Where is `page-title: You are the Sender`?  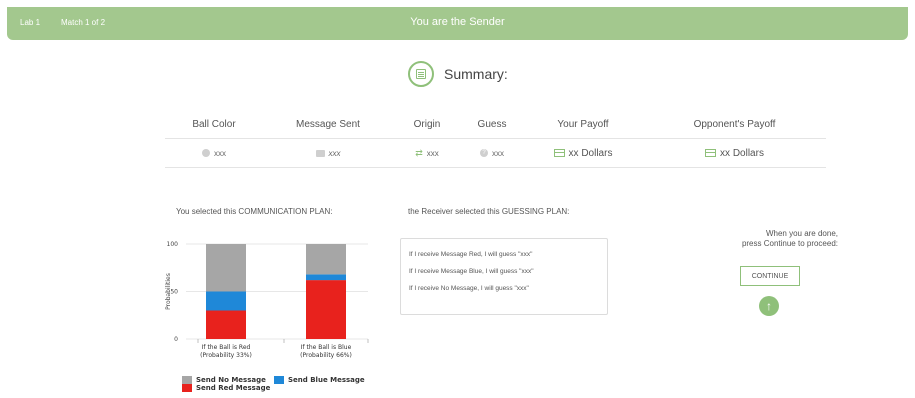
page-title: You are the Sender is located at coordinates (457, 22).